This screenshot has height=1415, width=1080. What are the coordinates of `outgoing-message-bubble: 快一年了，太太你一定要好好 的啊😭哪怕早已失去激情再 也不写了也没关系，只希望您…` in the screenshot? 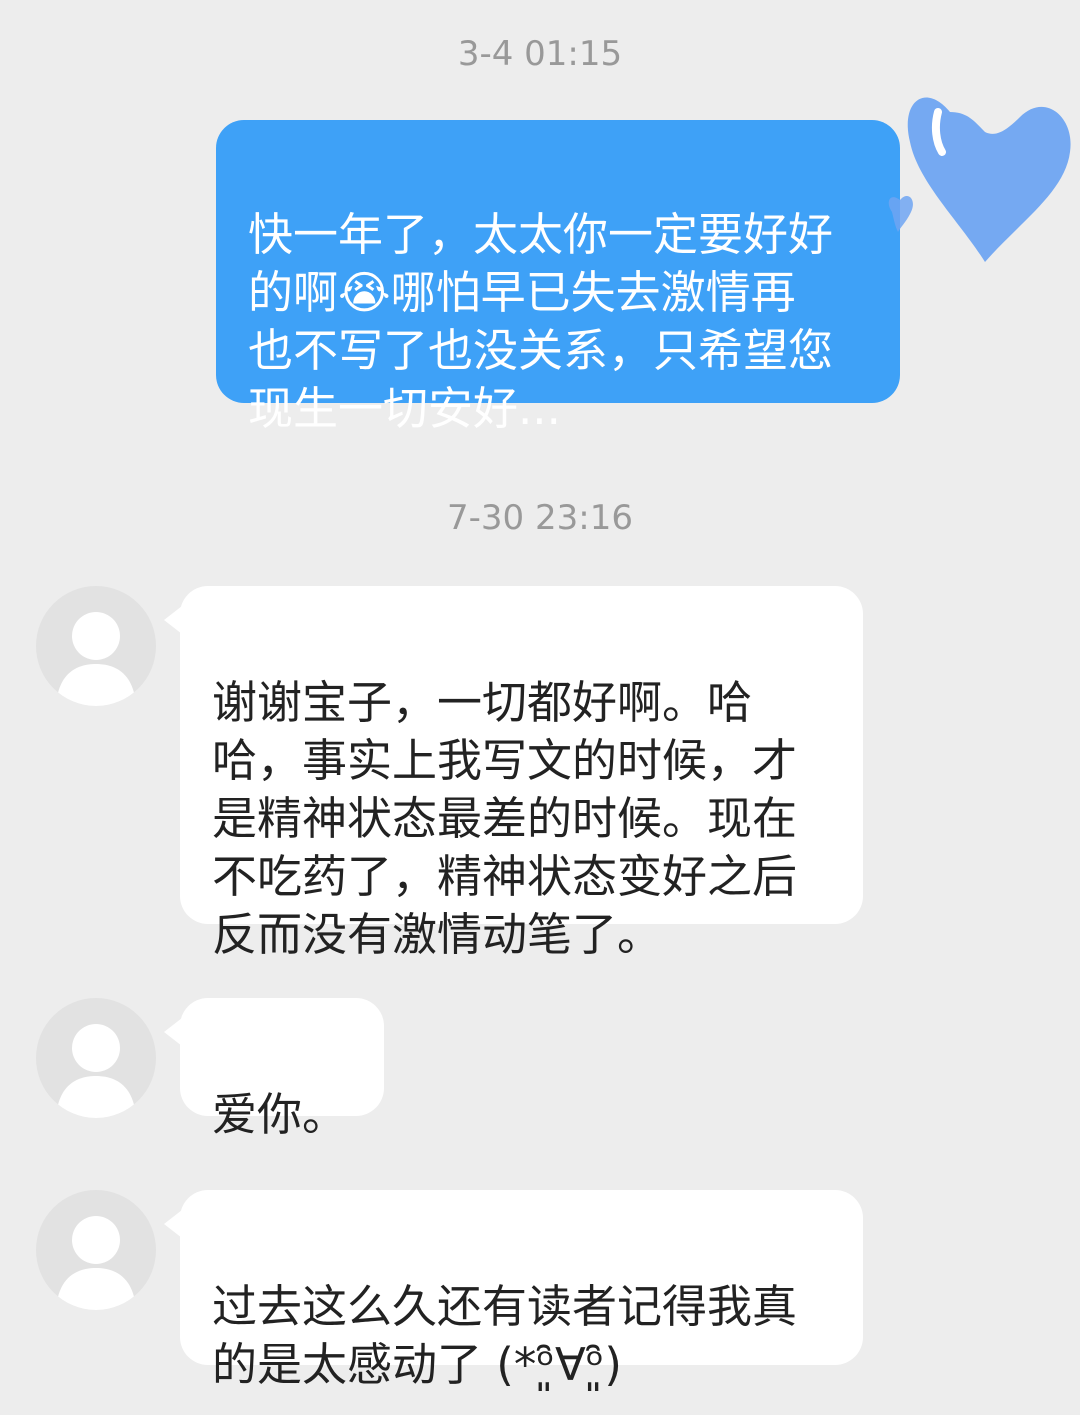 It's located at (558, 277).